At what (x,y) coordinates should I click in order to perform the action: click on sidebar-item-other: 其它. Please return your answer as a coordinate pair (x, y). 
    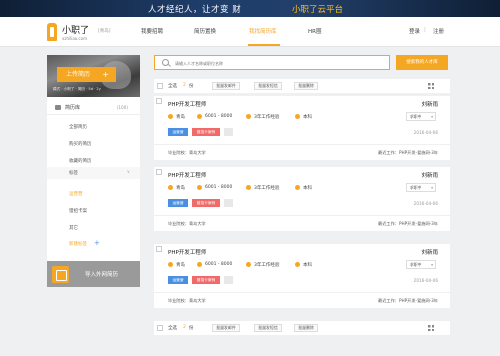
    Looking at the image, I should click on (73, 228).